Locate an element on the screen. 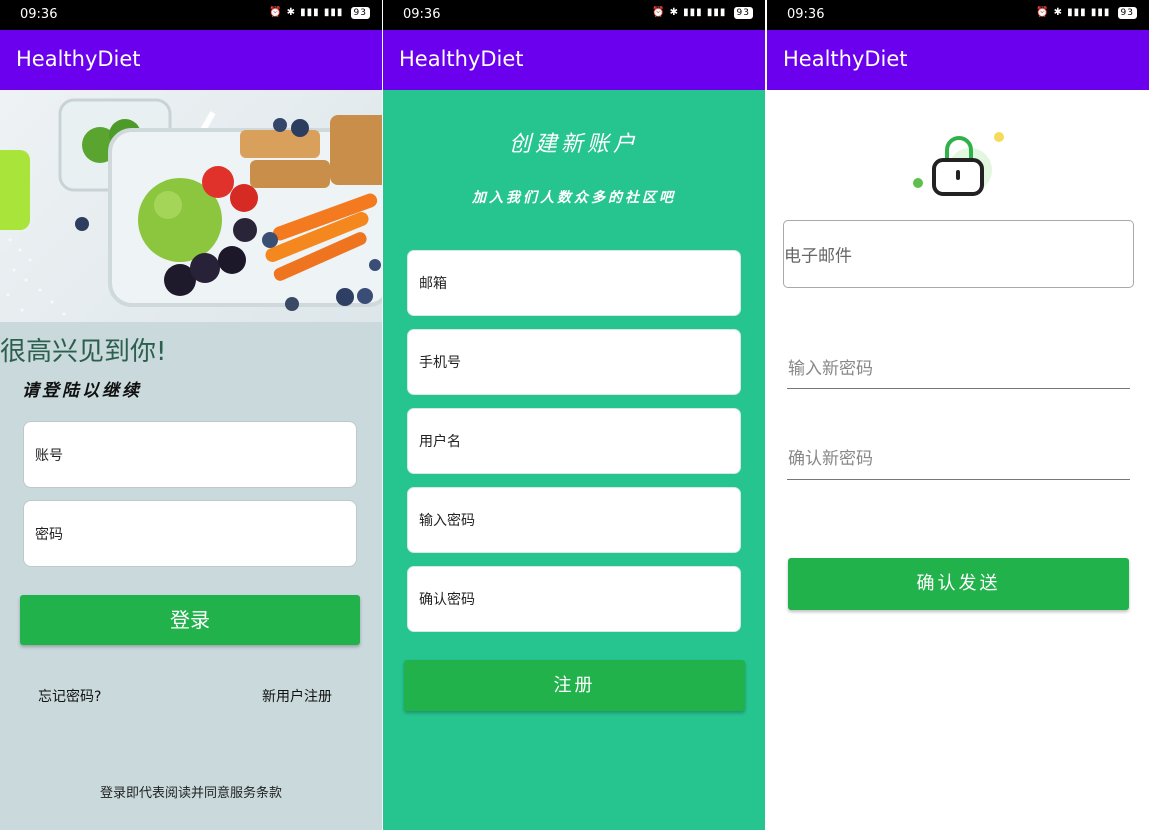 The image size is (1149, 830). new-password-input: 输入新密码 is located at coordinates (958, 364).